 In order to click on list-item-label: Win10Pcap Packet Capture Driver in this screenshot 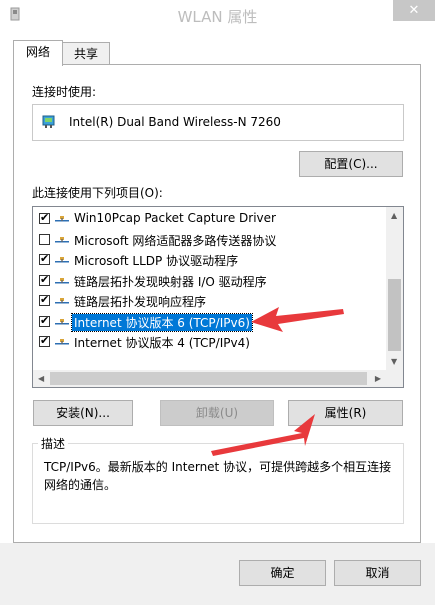, I will do `click(175, 218)`.